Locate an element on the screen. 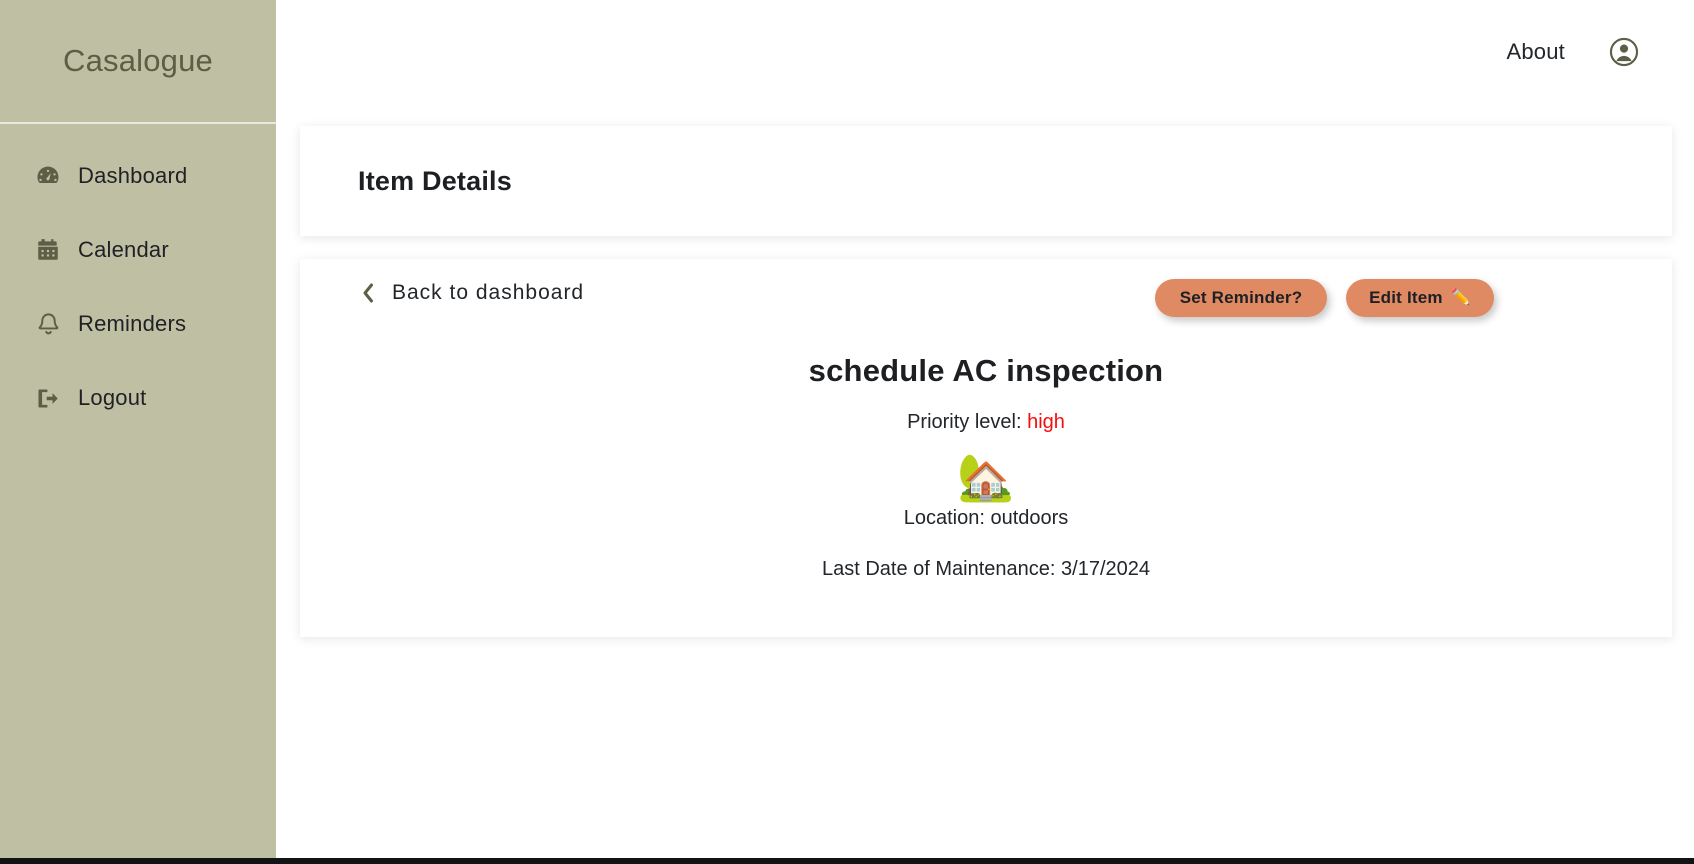 This screenshot has height=864, width=1694. sidebar-item-label: Calendar is located at coordinates (123, 249).